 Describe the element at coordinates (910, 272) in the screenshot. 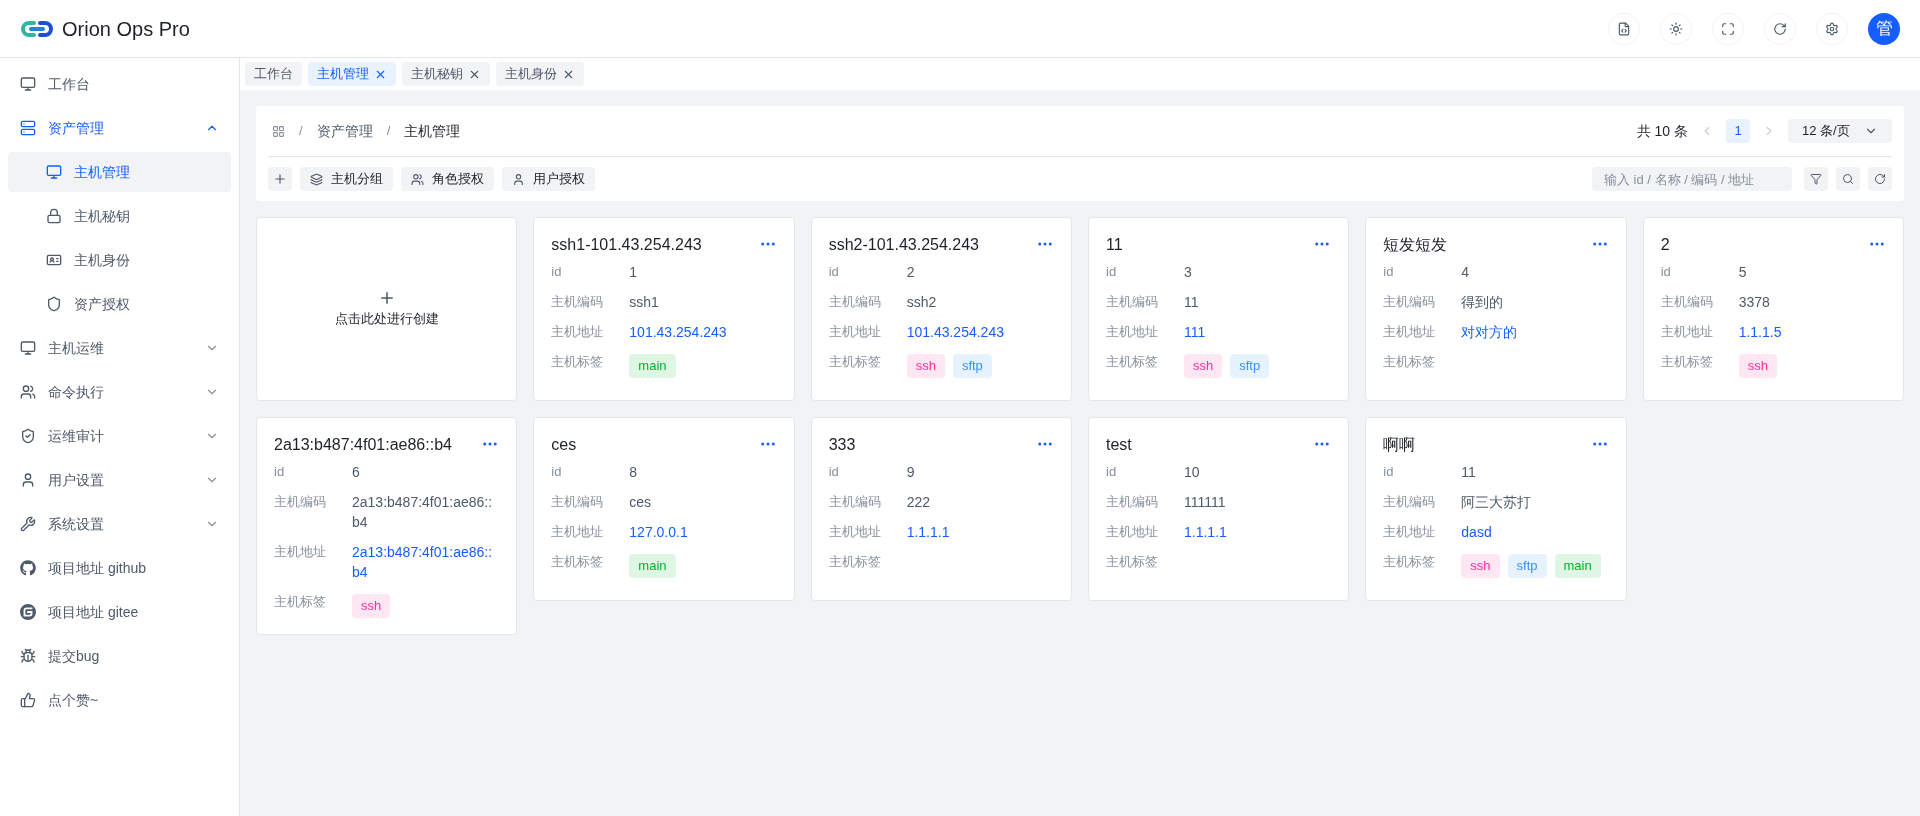

I see `field-value: 2` at that location.